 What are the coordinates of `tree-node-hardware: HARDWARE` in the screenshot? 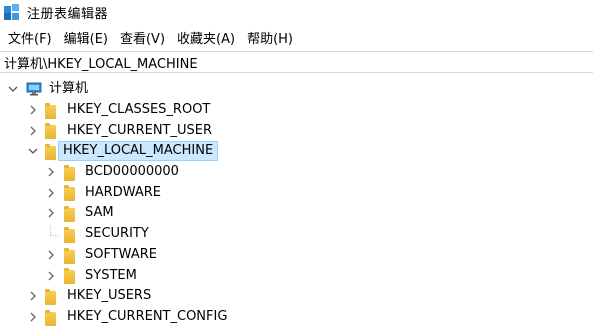 It's located at (296, 192).